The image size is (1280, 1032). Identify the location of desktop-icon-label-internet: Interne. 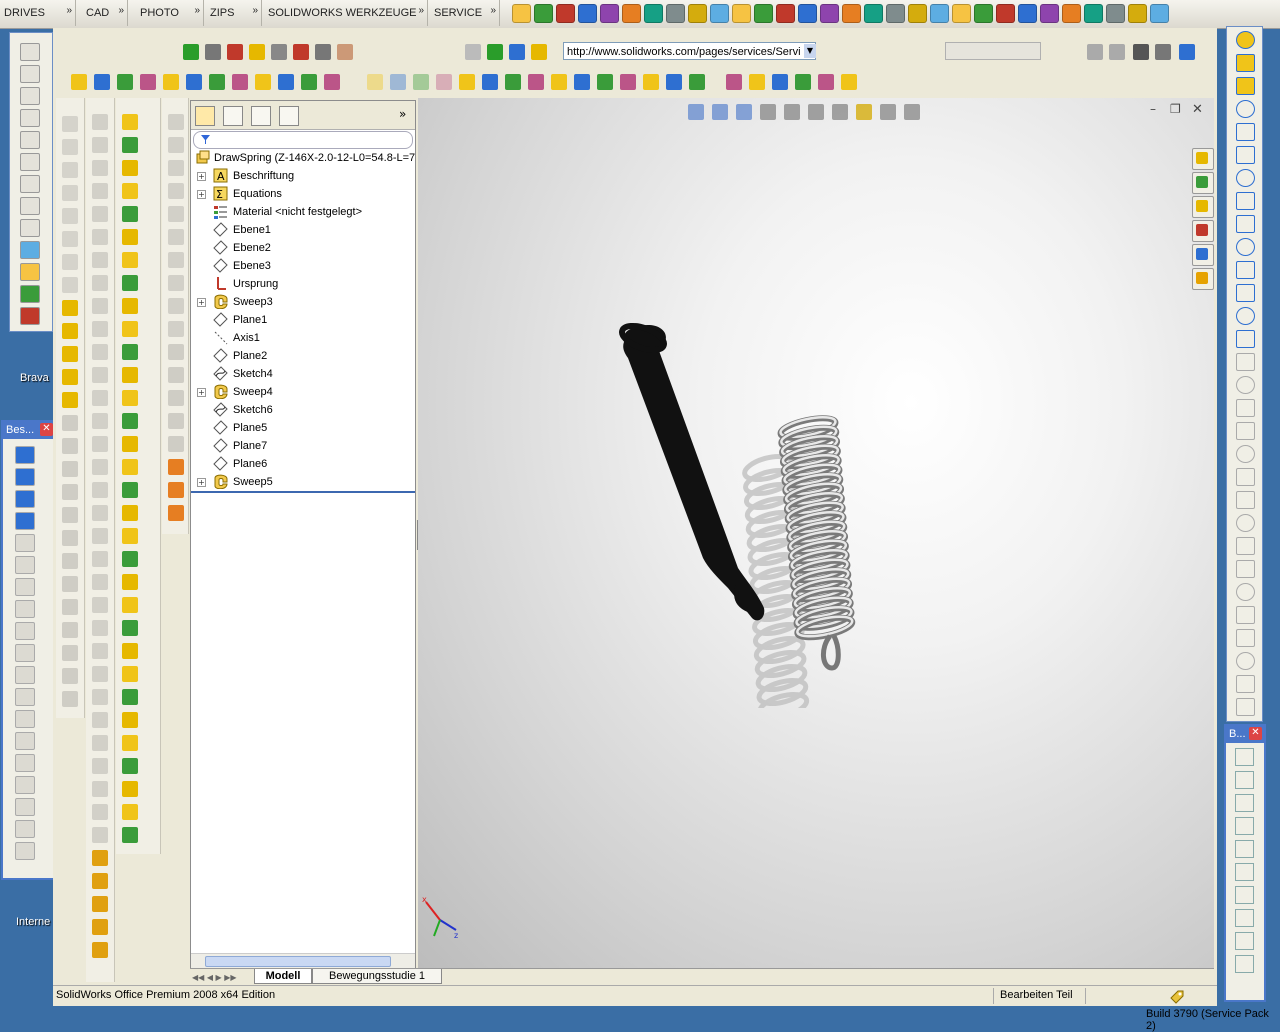
(33, 922).